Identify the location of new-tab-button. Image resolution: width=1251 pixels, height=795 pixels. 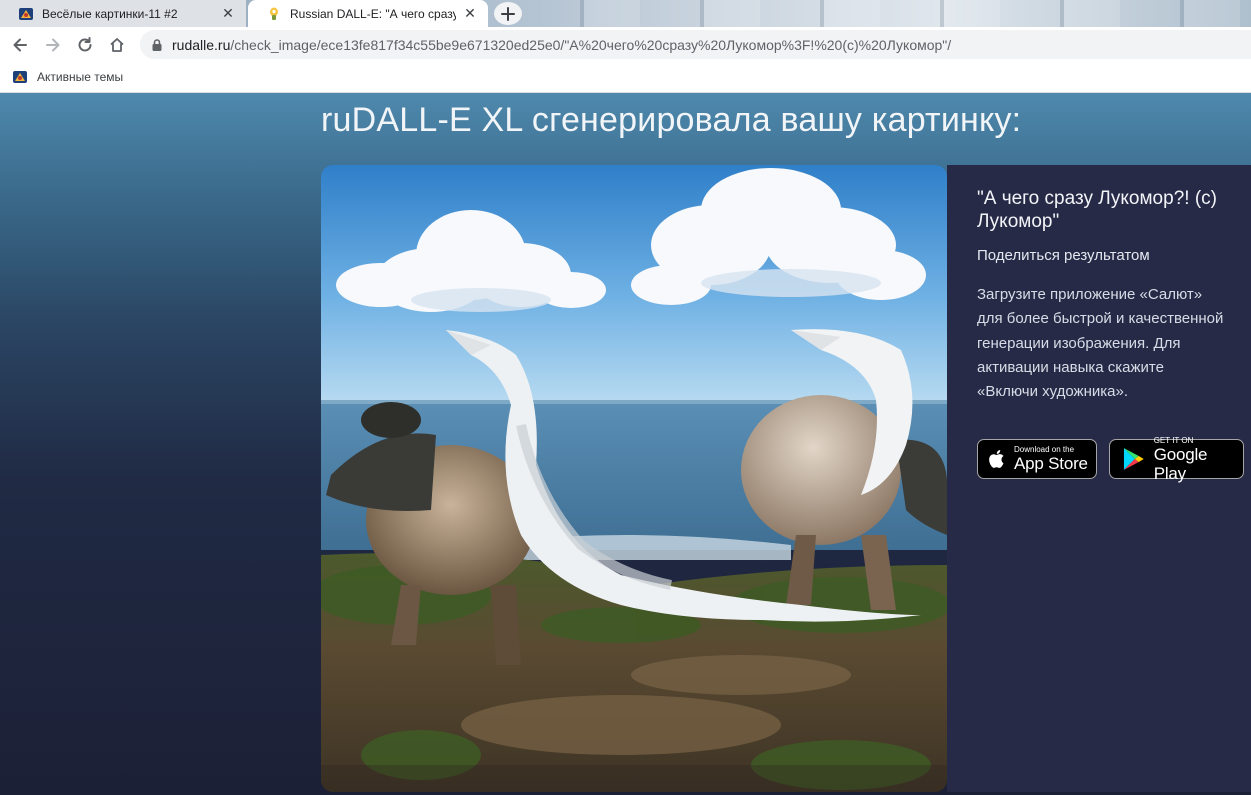
(508, 13).